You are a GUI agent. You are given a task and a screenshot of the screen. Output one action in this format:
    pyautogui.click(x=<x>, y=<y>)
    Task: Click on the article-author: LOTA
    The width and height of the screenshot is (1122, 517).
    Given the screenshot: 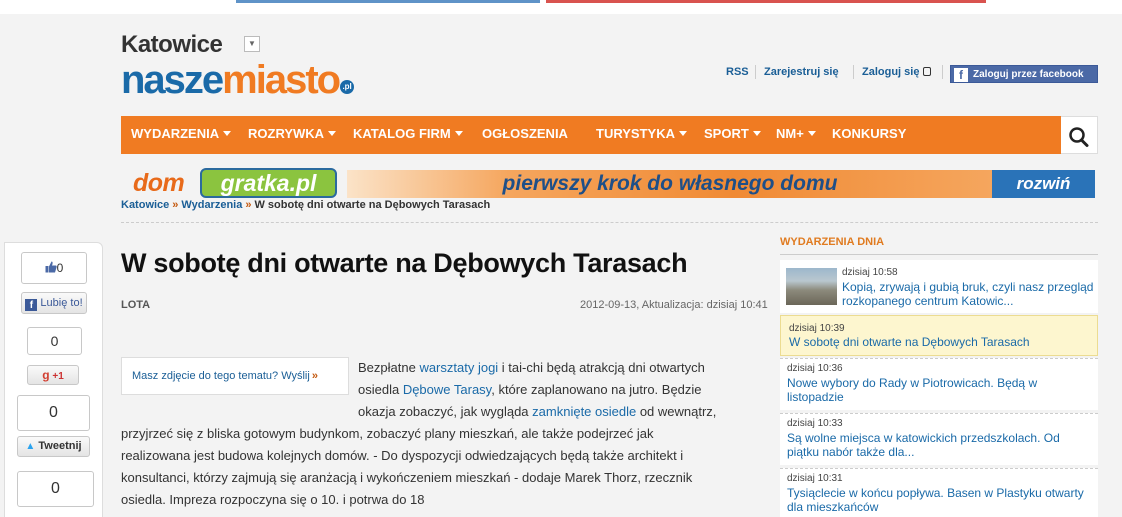 What is the action you would take?
    pyautogui.click(x=135, y=305)
    